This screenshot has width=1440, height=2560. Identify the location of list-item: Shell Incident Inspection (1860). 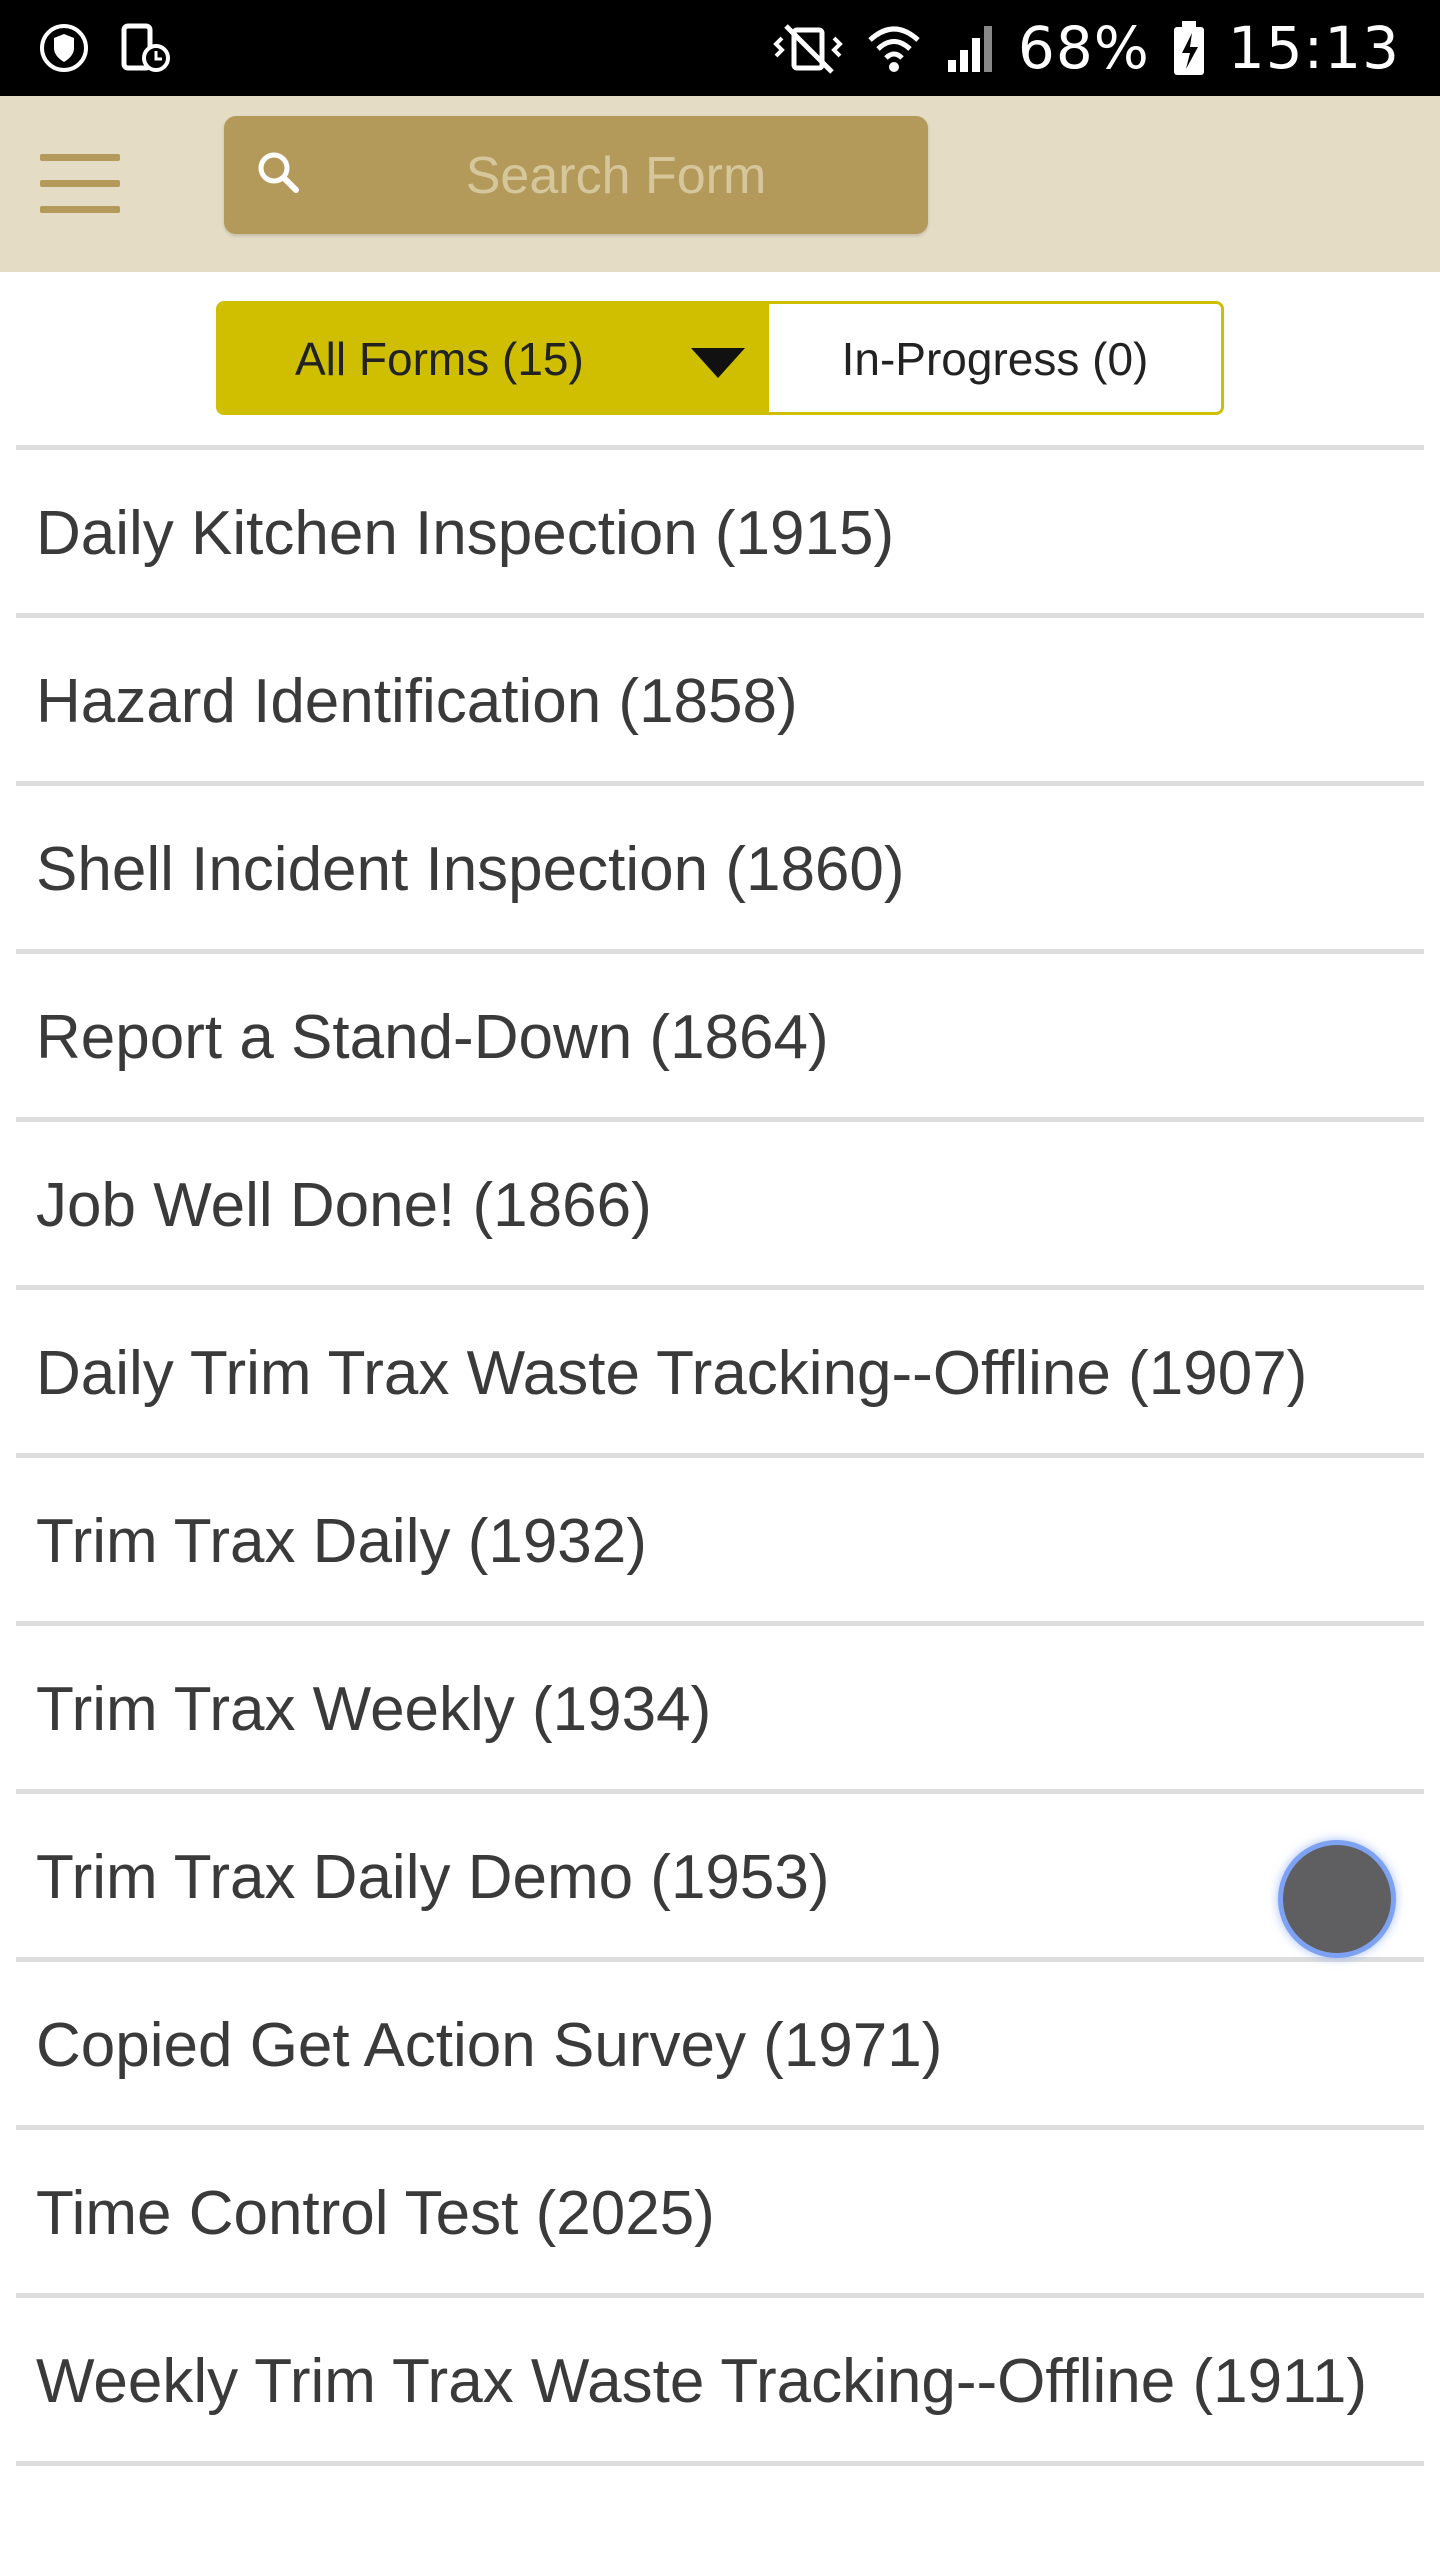
(720, 870).